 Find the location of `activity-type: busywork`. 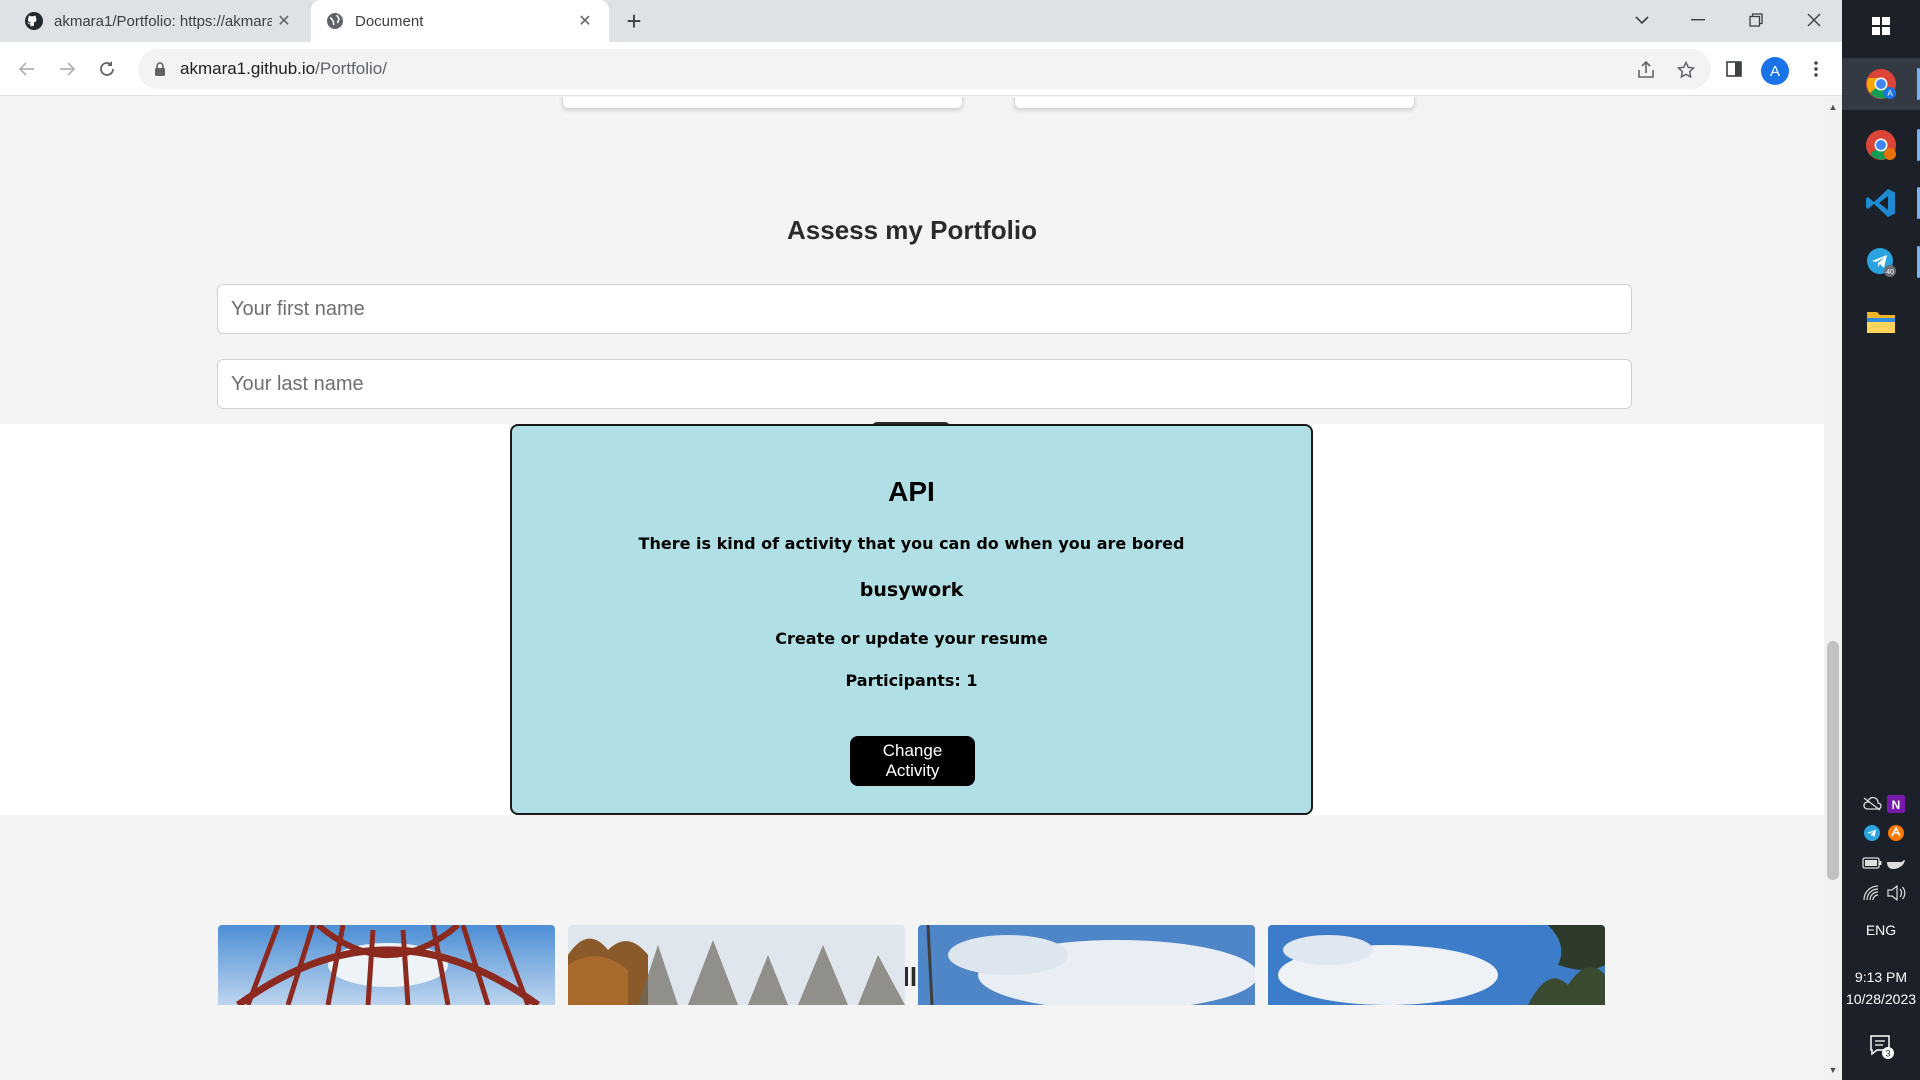

activity-type: busywork is located at coordinates (911, 590).